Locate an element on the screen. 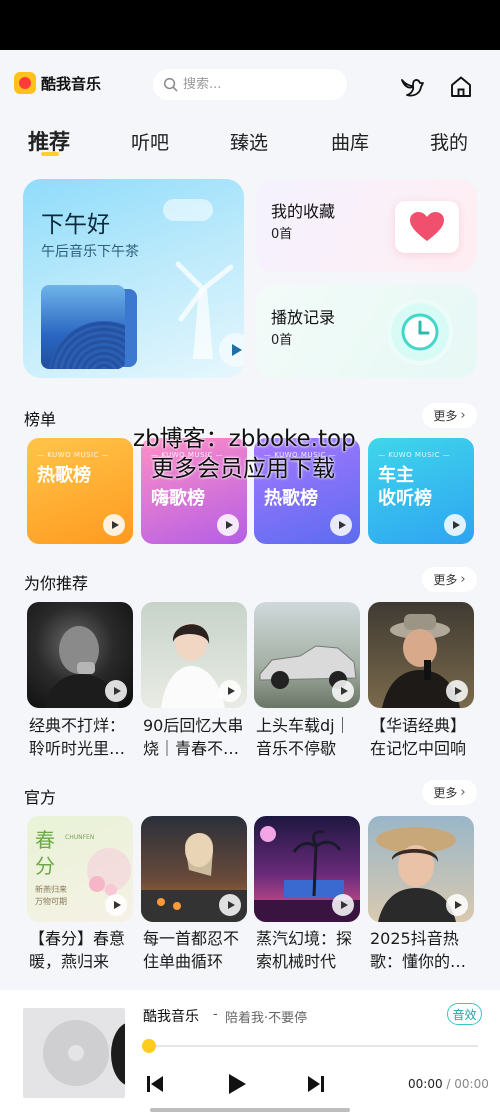 The image size is (500, 1115). favorites-title: 我的收藏 is located at coordinates (303, 211).